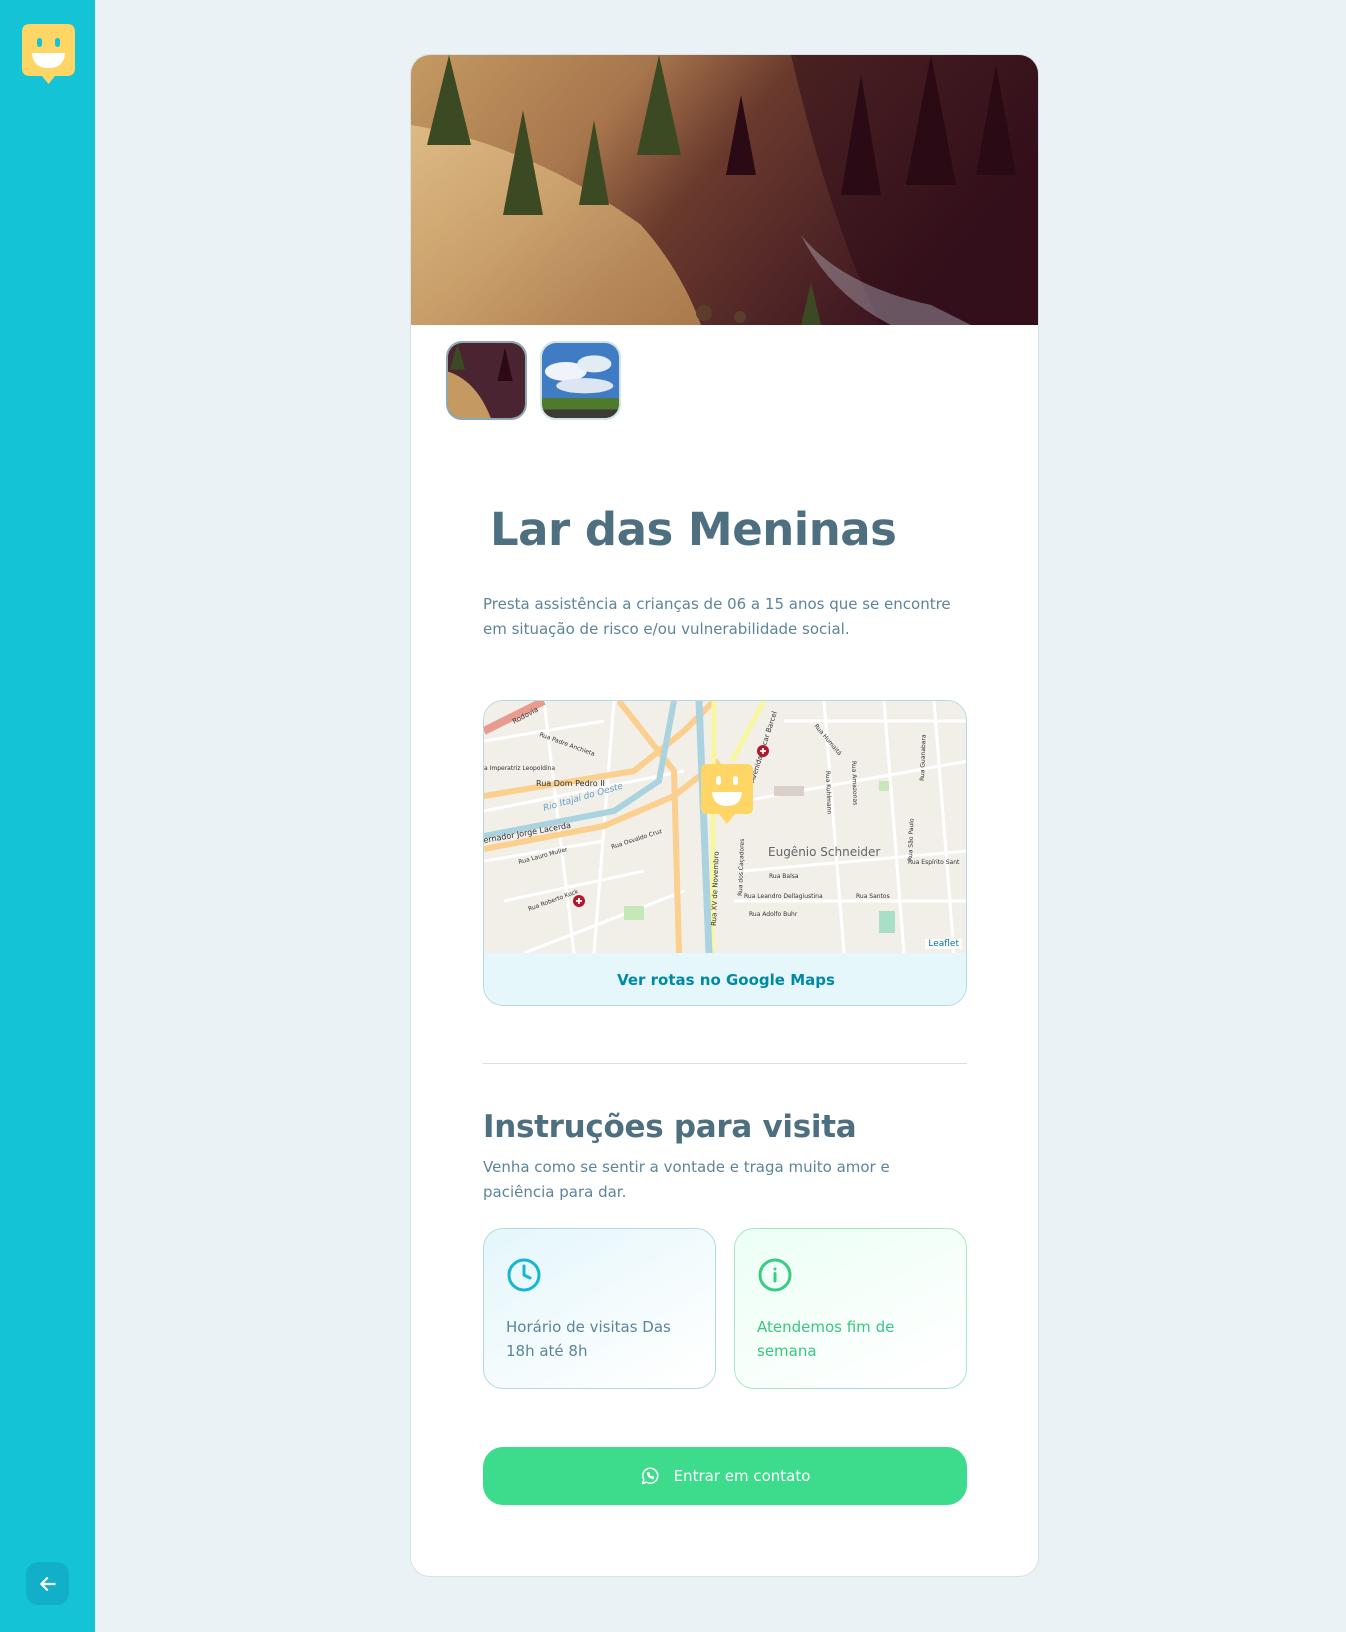 This screenshot has width=1346, height=1632. Describe the element at coordinates (725, 979) in the screenshot. I see `google-maps-link: Ver rotas no Google Maps` at that location.